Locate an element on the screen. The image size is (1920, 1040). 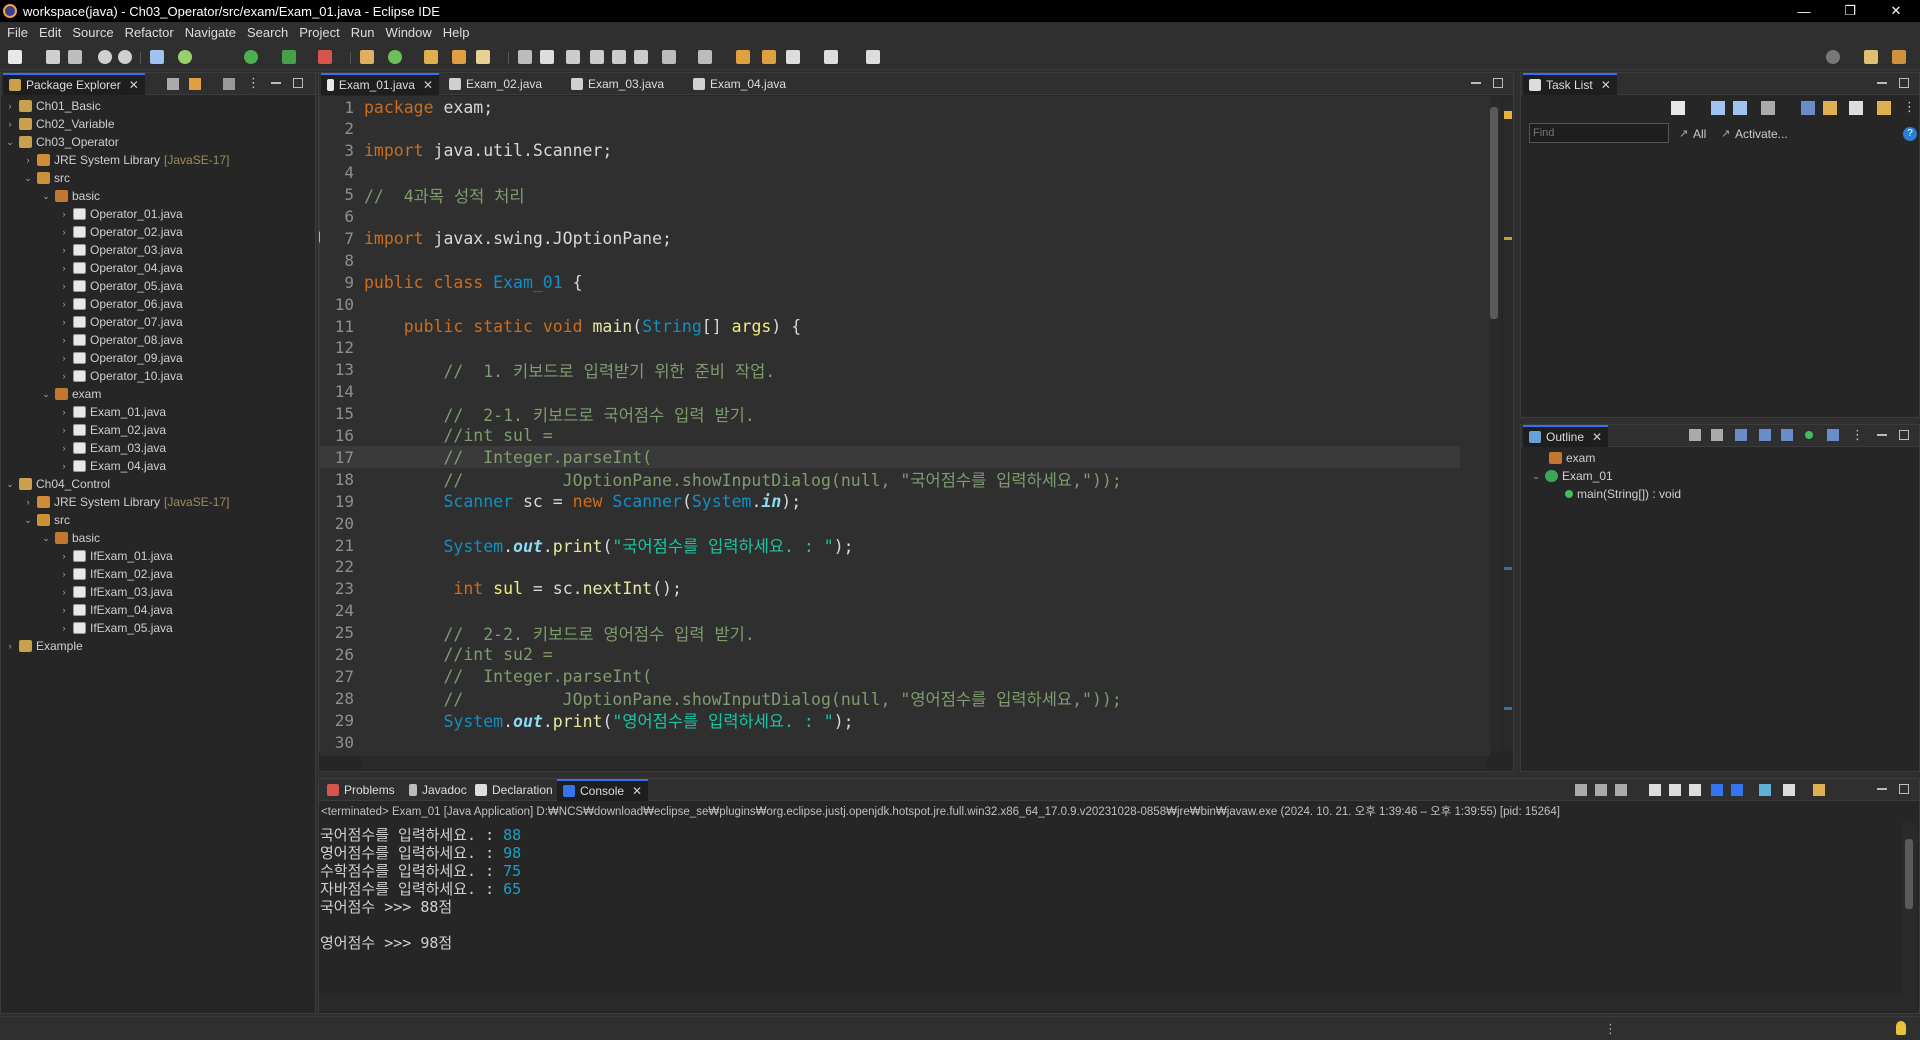
back-icon is located at coordinates (793, 57).